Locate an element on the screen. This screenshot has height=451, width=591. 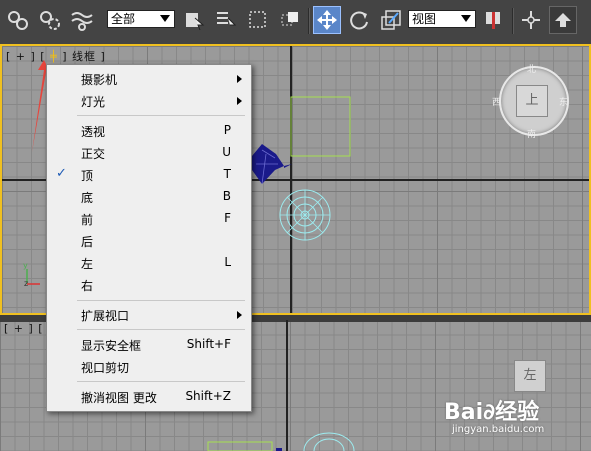
menu-item-back: 后 is located at coordinates (149, 241).